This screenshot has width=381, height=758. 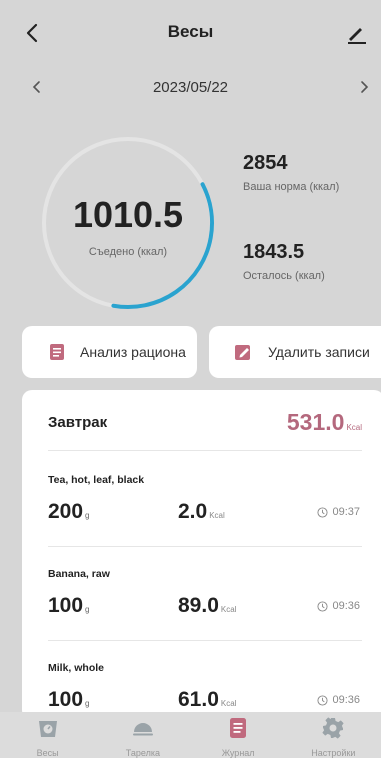 I want to click on scale-icon, so click(x=47, y=729).